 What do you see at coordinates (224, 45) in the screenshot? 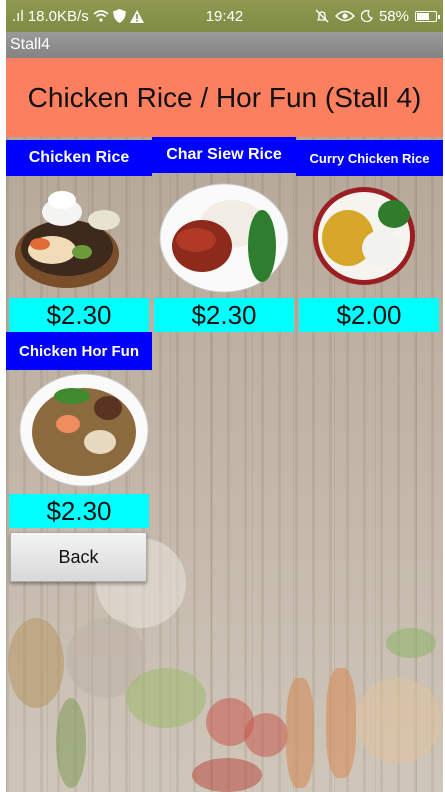
I see `app-bar: Stall4` at bounding box center [224, 45].